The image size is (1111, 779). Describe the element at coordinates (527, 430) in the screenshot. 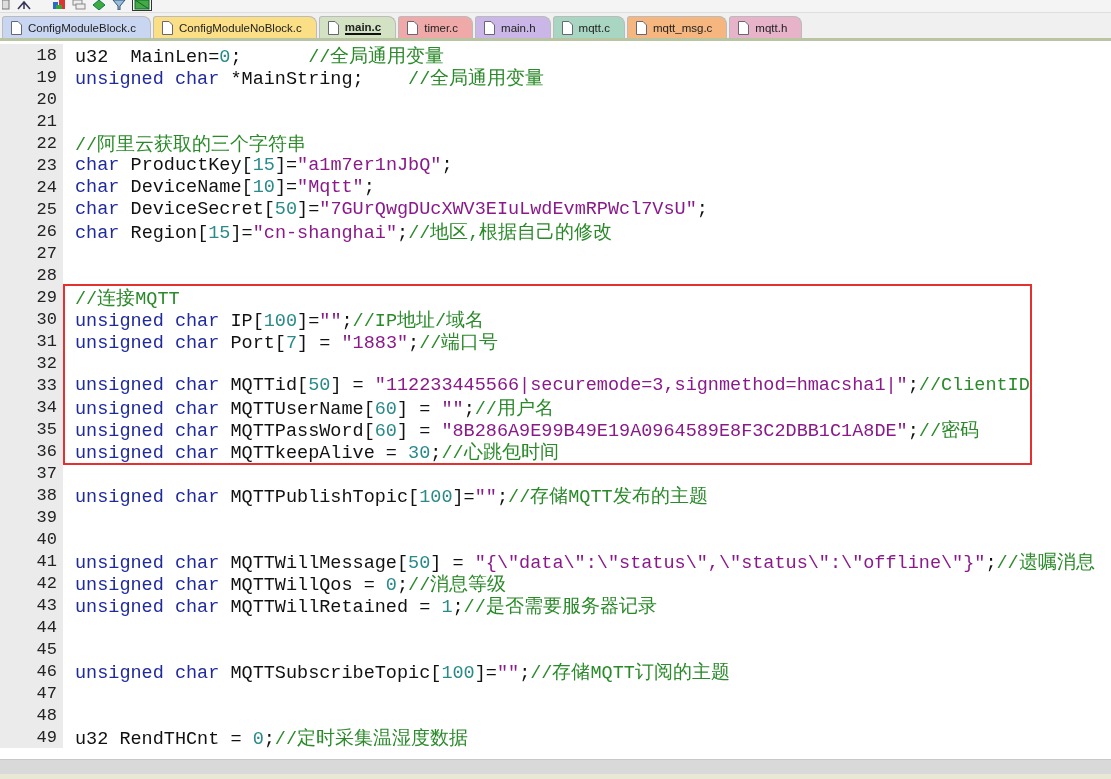

I see `code-line: unsigned char MQTTPassWord[60] = "8B286A9E99B49E19A0964589E8F3C2DBB1C1A8DE";//密码` at that location.